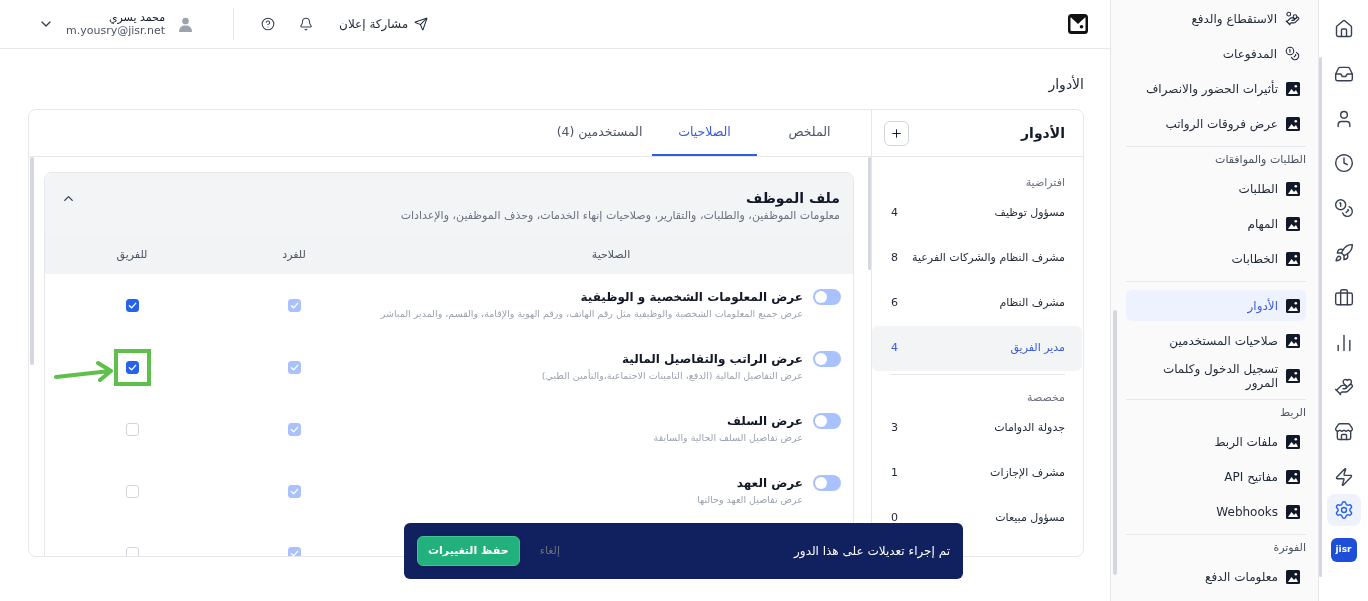 This screenshot has width=1368, height=601. I want to click on permission-description: عرض تفاصيل العهد وحالتها, so click(750, 500).